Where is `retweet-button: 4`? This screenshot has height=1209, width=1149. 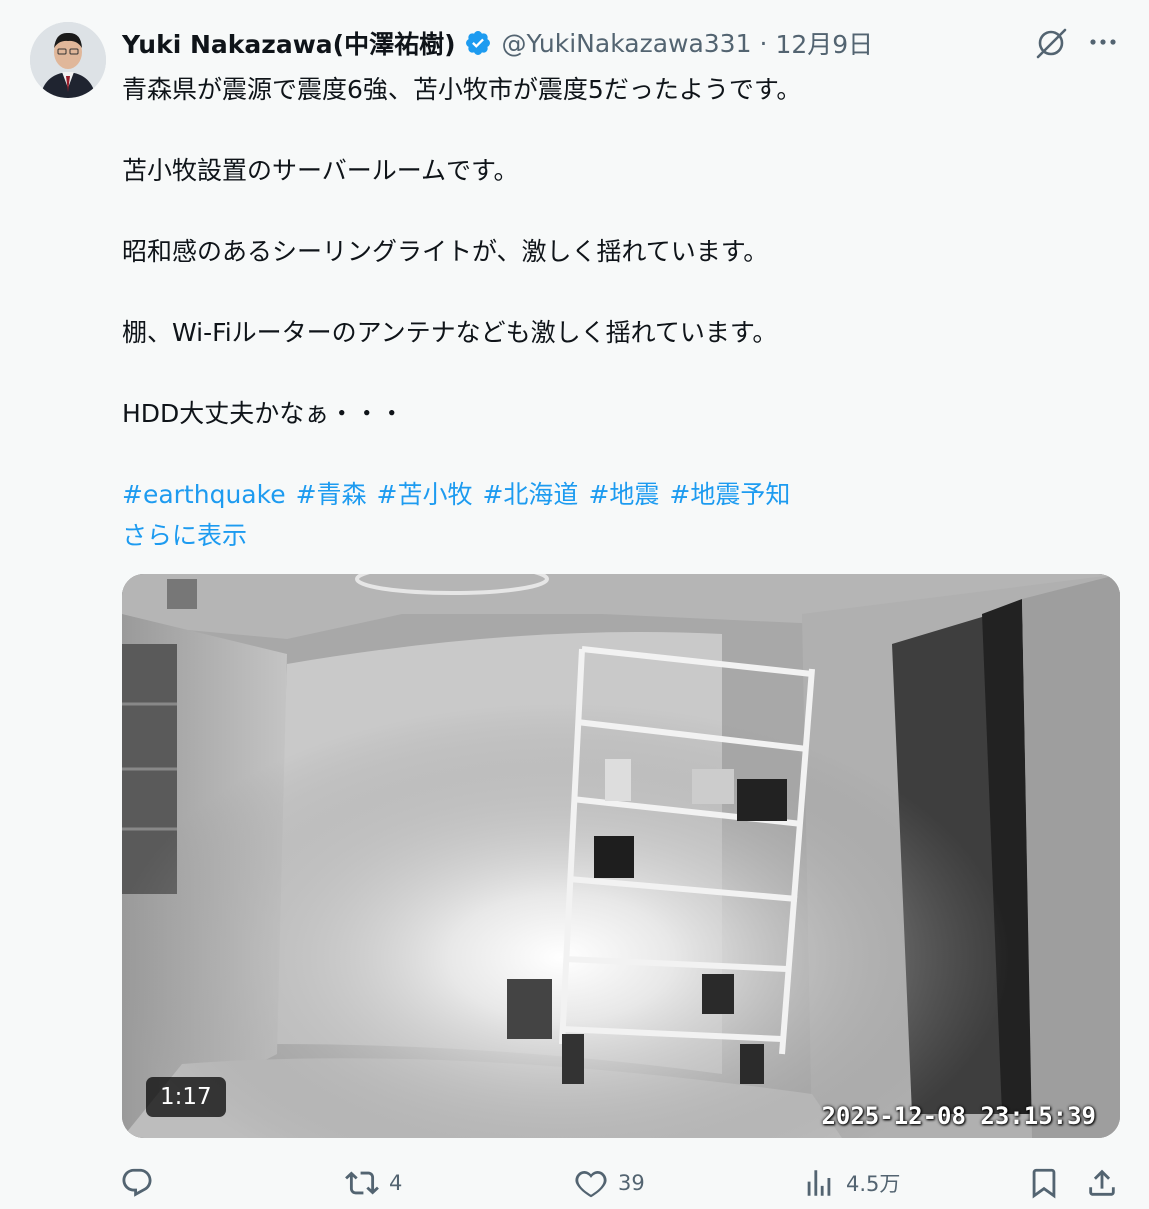
retweet-button: 4 is located at coordinates (373, 1183).